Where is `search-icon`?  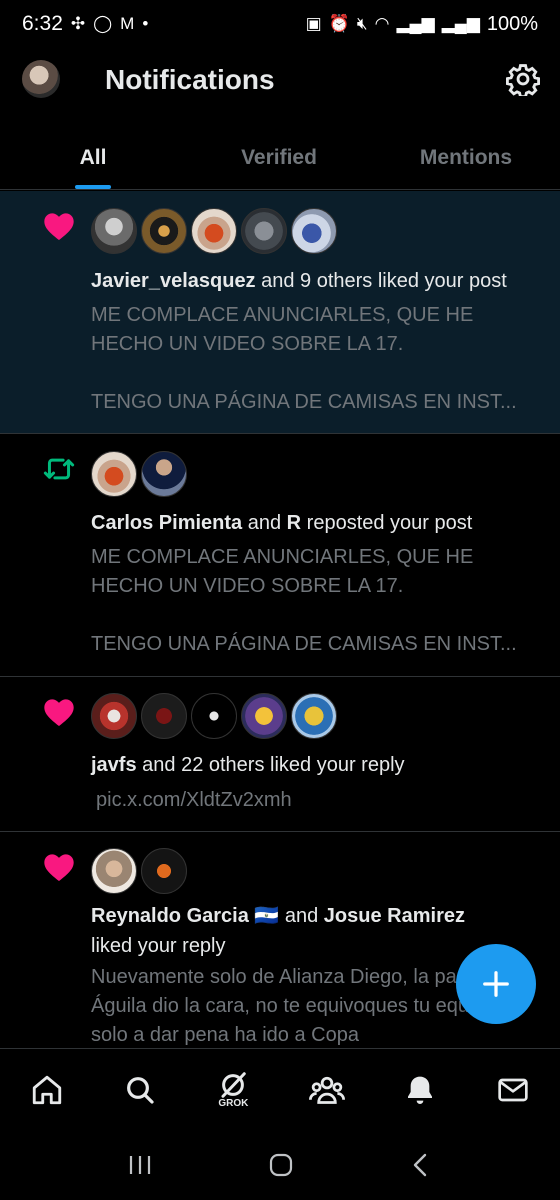
search-icon is located at coordinates (140, 1090).